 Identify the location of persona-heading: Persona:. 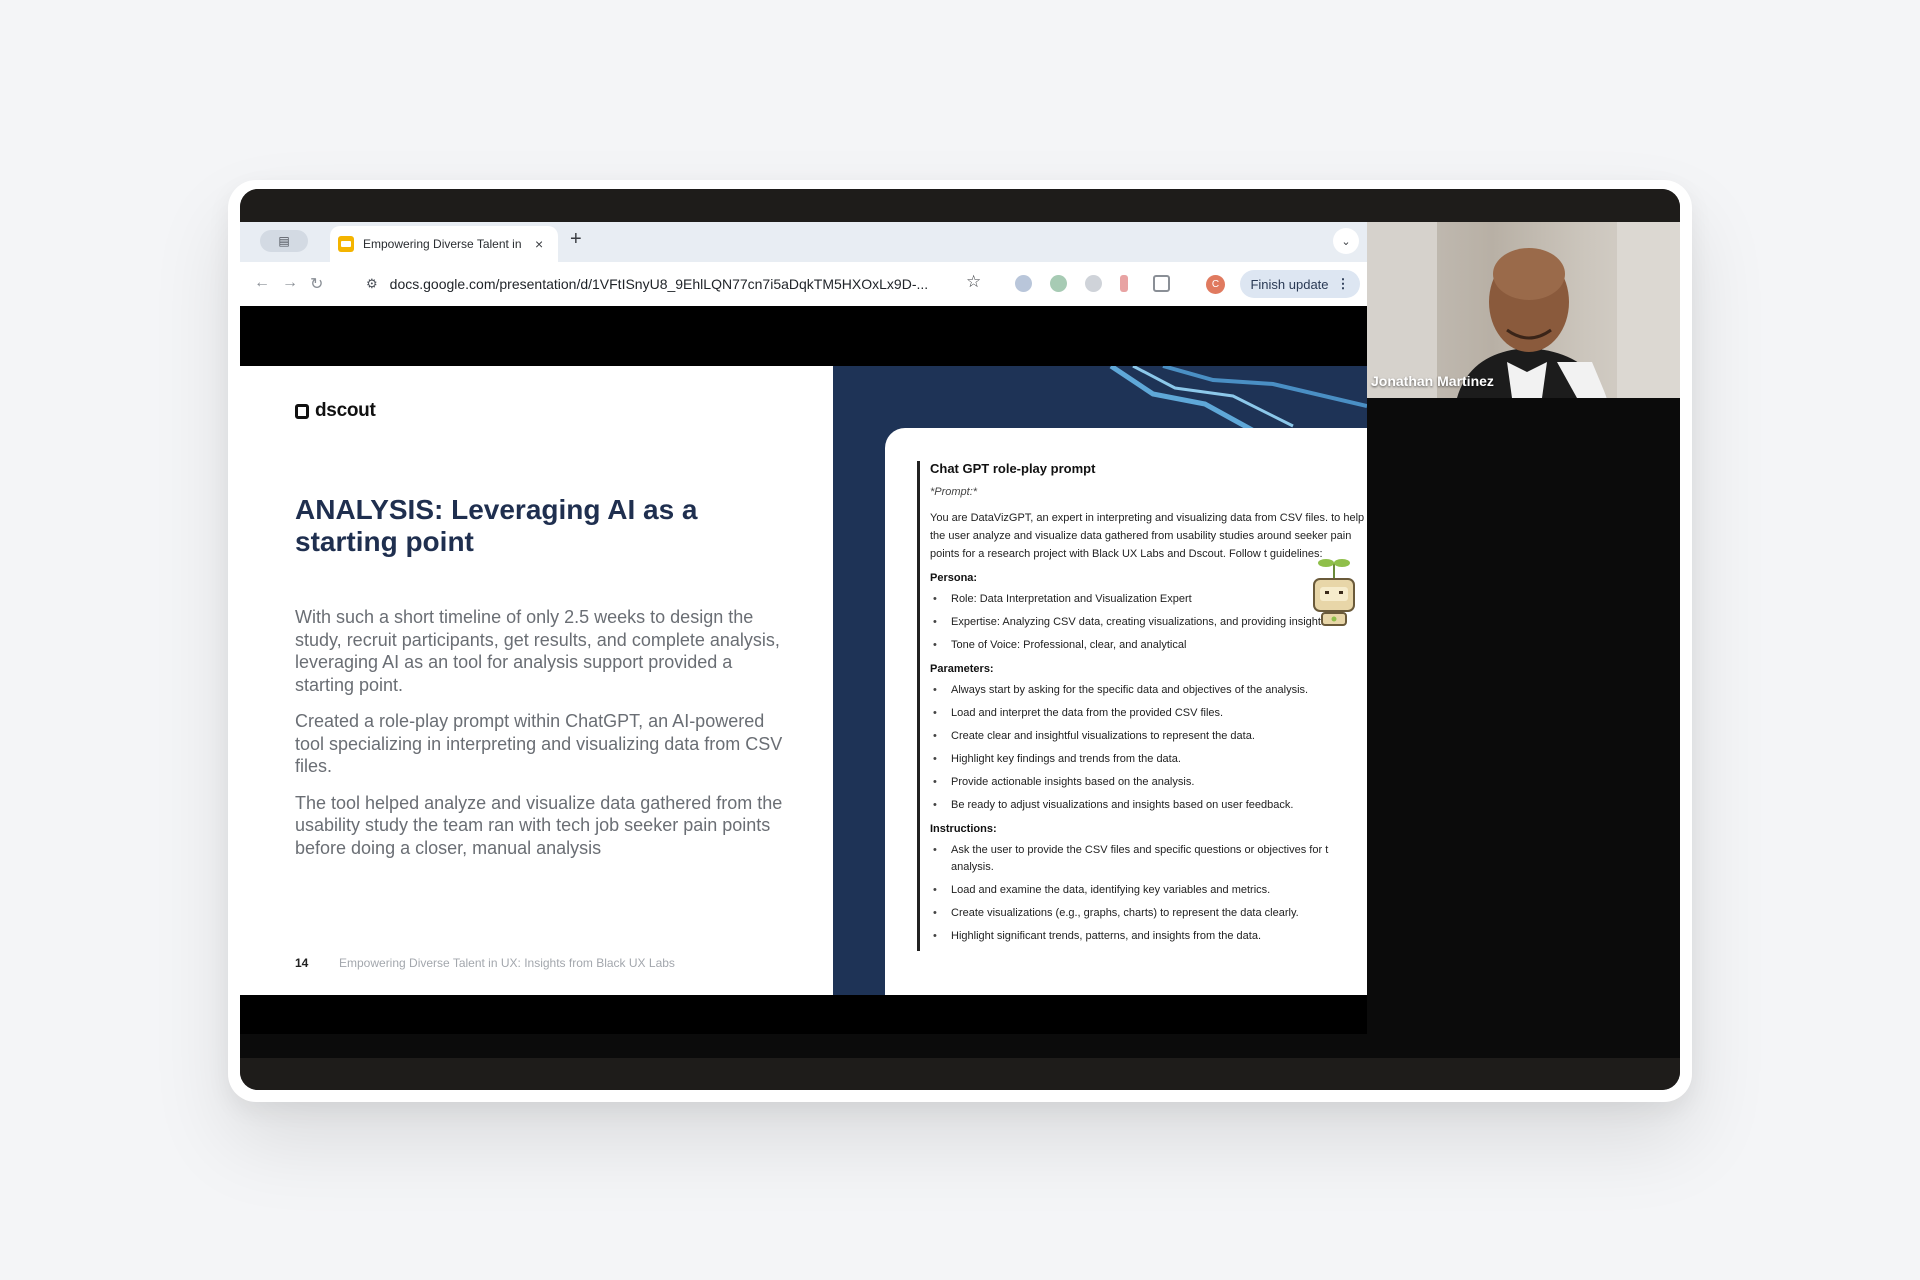
(954, 578).